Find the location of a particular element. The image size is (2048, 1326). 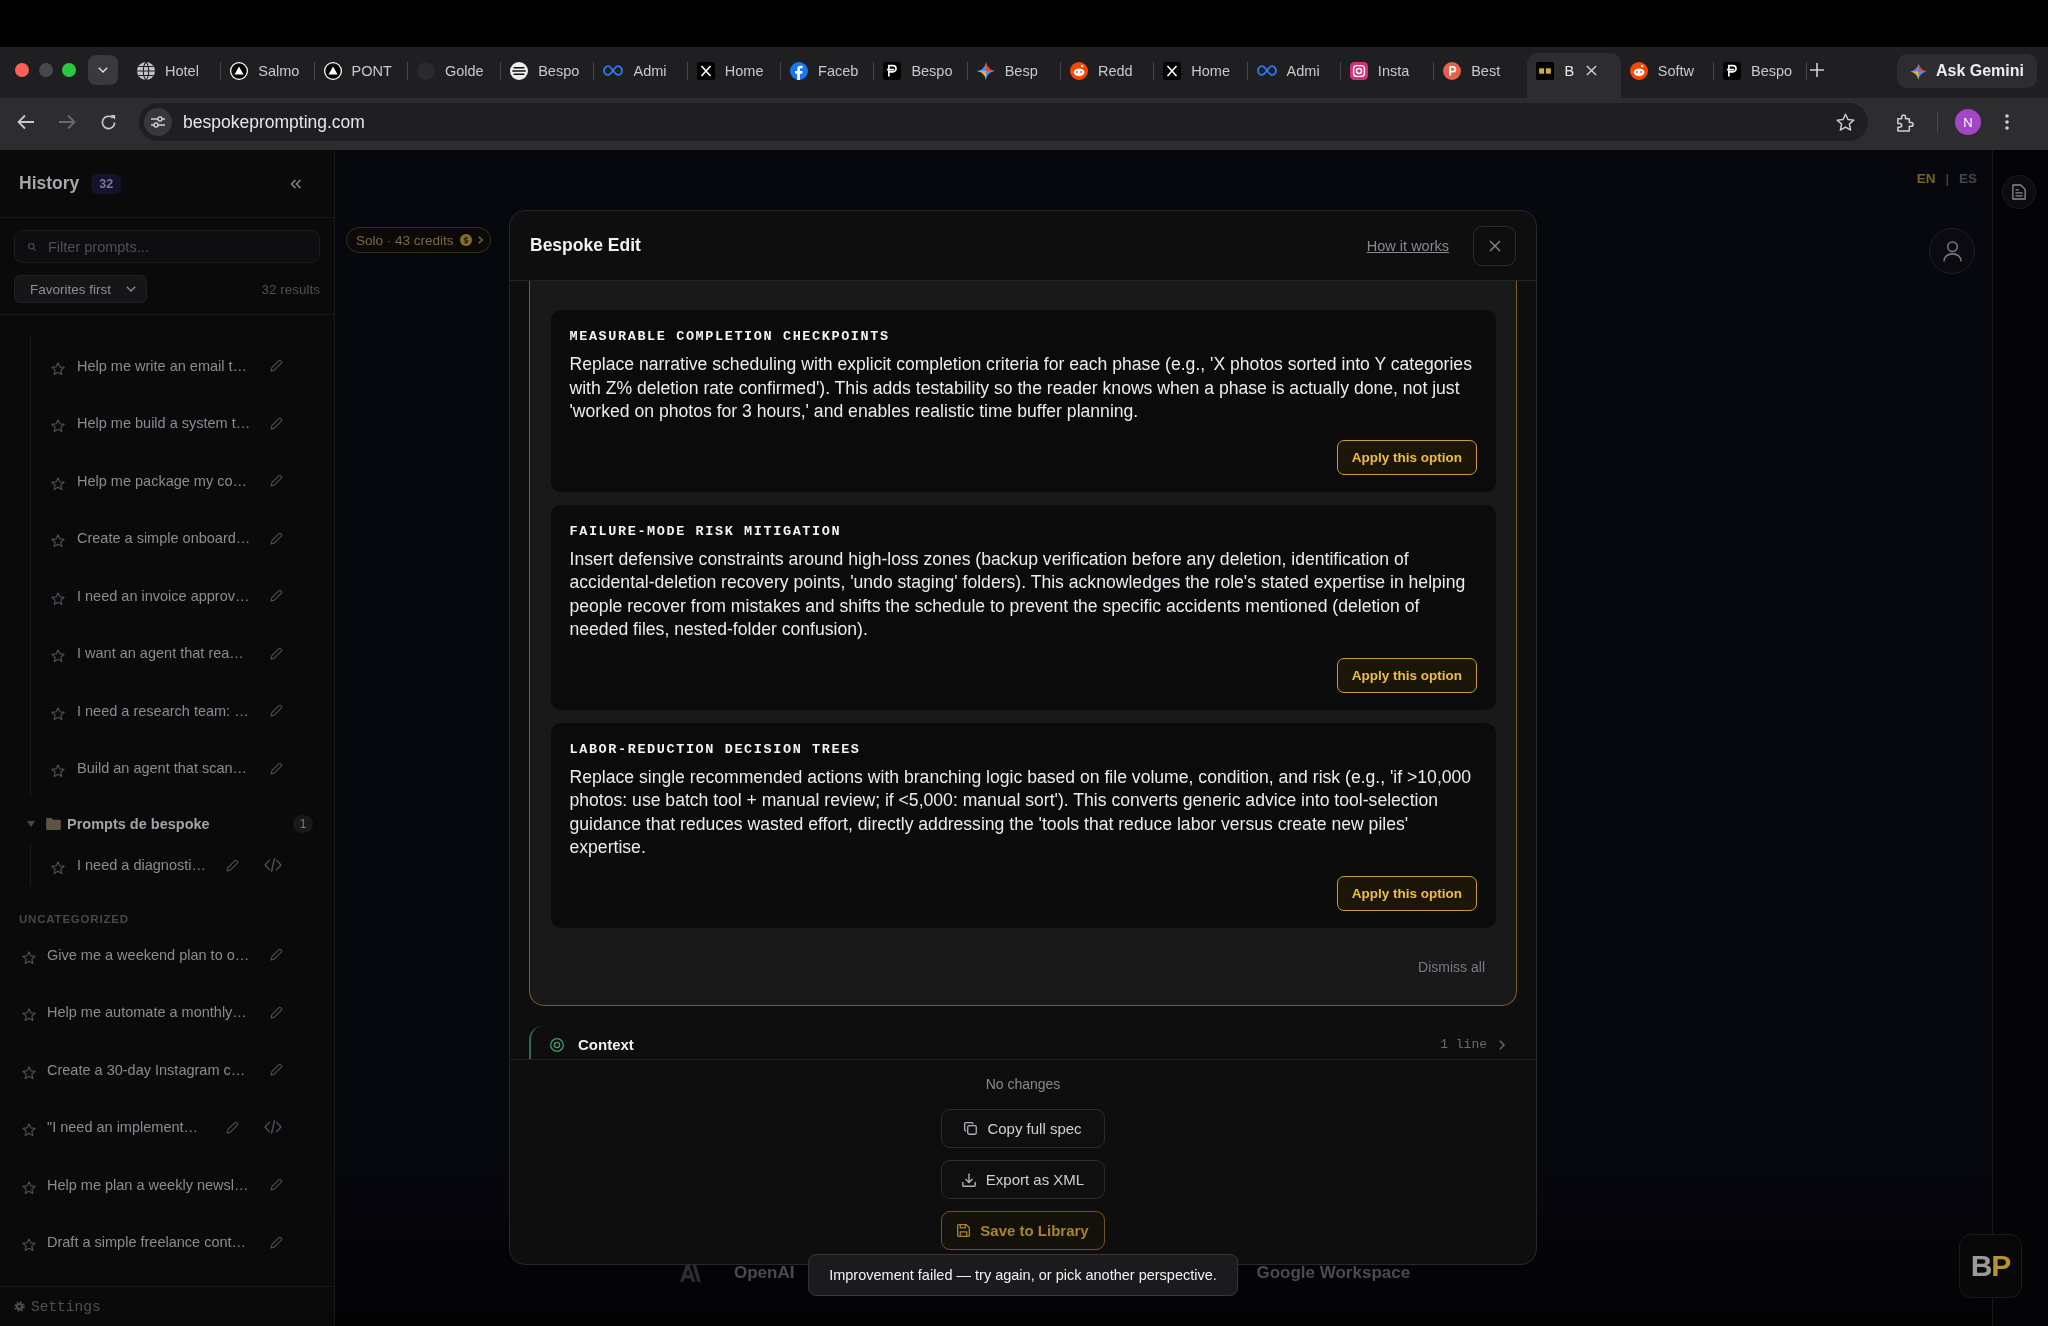

section-header: Context 1 line is located at coordinates (1023, 1042).